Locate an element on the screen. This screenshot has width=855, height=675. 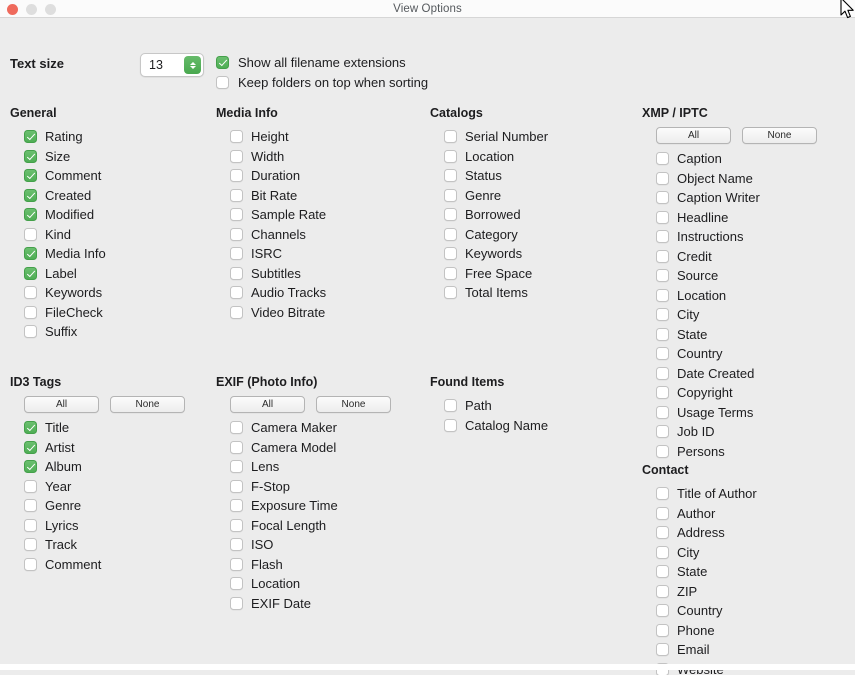
checkbox-row: Flash is located at coordinates (310, 565).